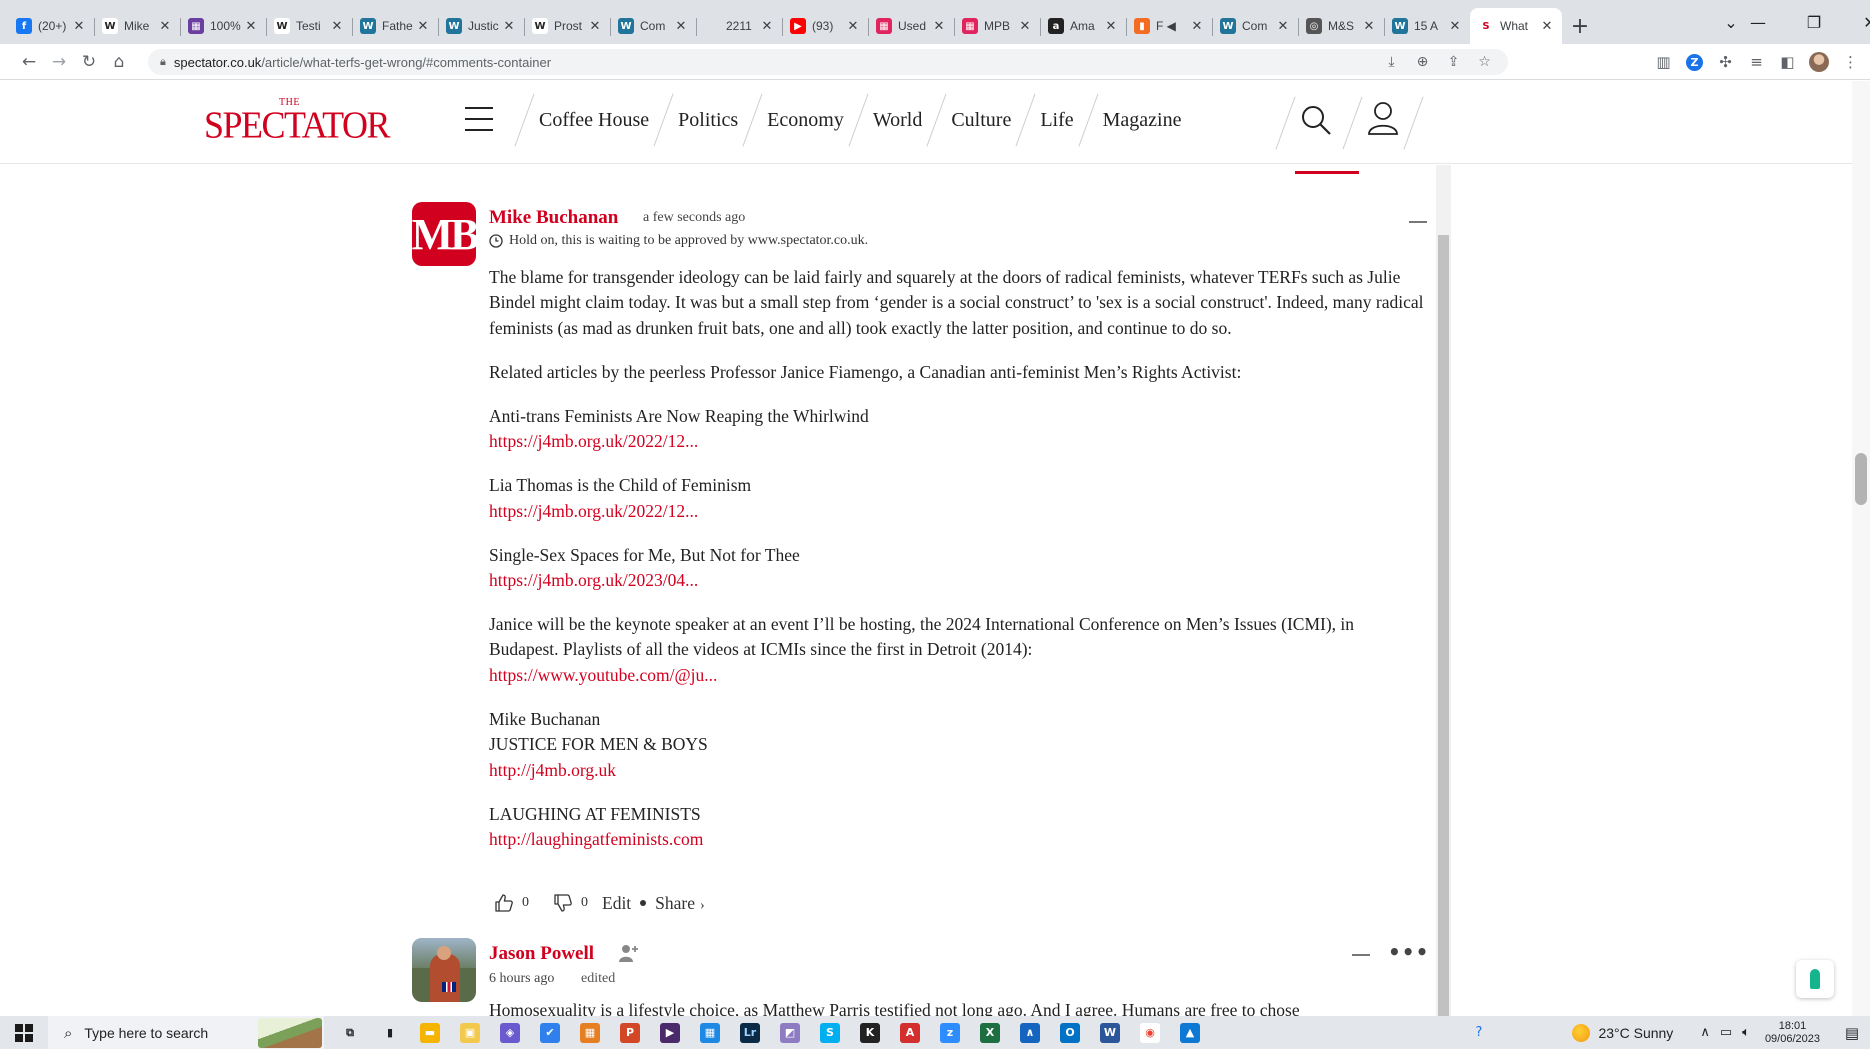  What do you see at coordinates (739, 26) in the screenshot?
I see `browser-tab: 2211 ✕` at bounding box center [739, 26].